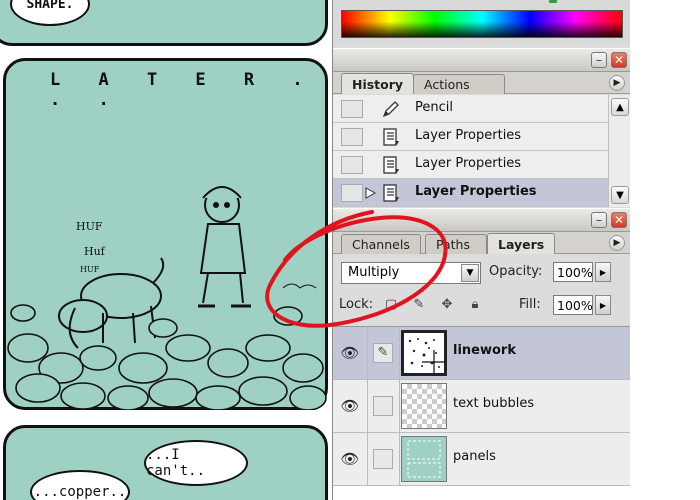 This screenshot has height=500, width=700. I want to click on color-palette, so click(482, 22).